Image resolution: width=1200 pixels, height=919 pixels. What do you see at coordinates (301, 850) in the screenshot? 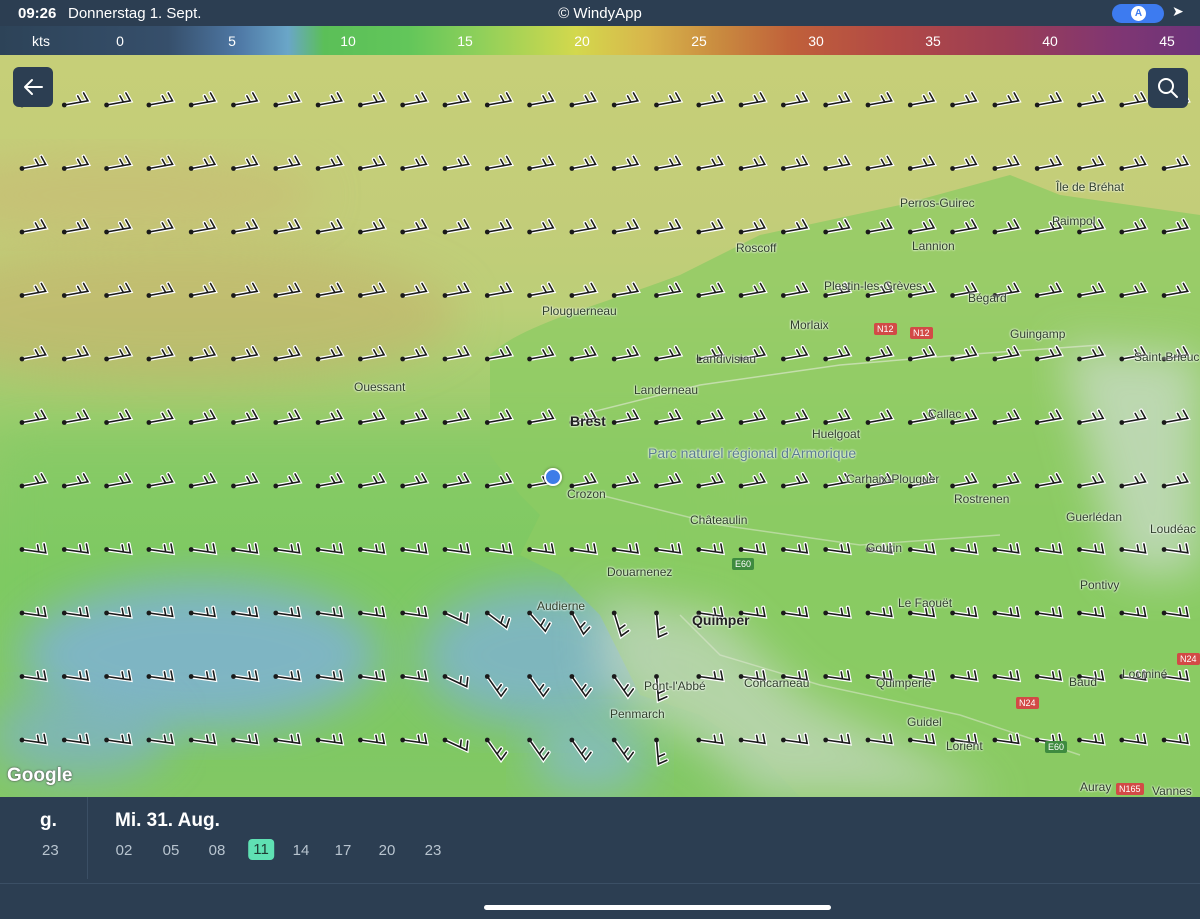
I see `hour-slot: 14` at bounding box center [301, 850].